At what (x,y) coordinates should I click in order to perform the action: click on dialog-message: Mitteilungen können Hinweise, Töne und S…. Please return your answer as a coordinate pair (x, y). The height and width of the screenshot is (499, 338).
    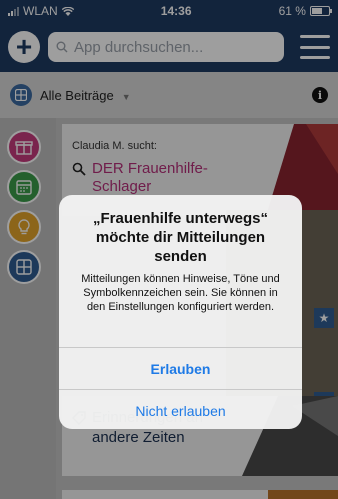
    Looking at the image, I should click on (180, 293).